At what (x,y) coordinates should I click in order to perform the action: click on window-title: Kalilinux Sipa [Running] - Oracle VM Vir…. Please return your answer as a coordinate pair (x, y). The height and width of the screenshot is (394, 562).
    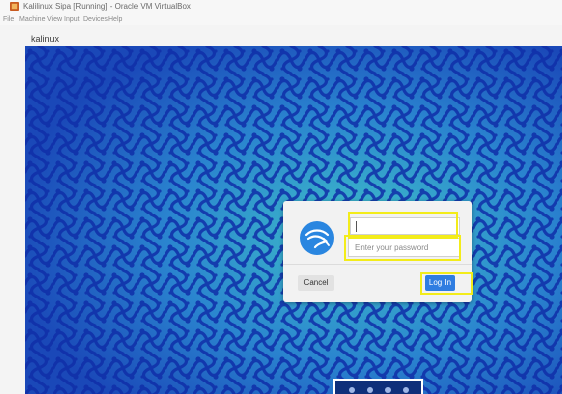
    Looking at the image, I should click on (107, 6).